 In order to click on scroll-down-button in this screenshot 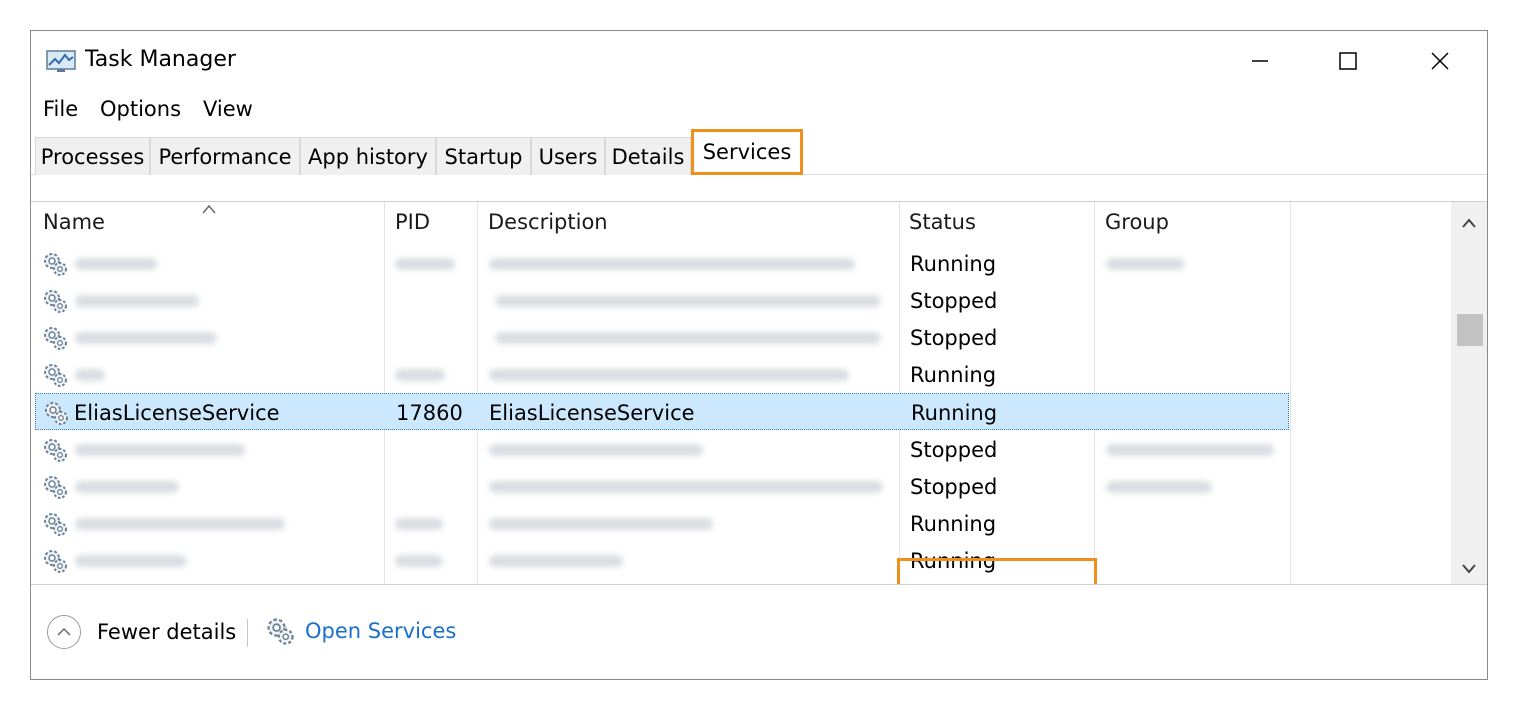, I will do `click(1469, 569)`.